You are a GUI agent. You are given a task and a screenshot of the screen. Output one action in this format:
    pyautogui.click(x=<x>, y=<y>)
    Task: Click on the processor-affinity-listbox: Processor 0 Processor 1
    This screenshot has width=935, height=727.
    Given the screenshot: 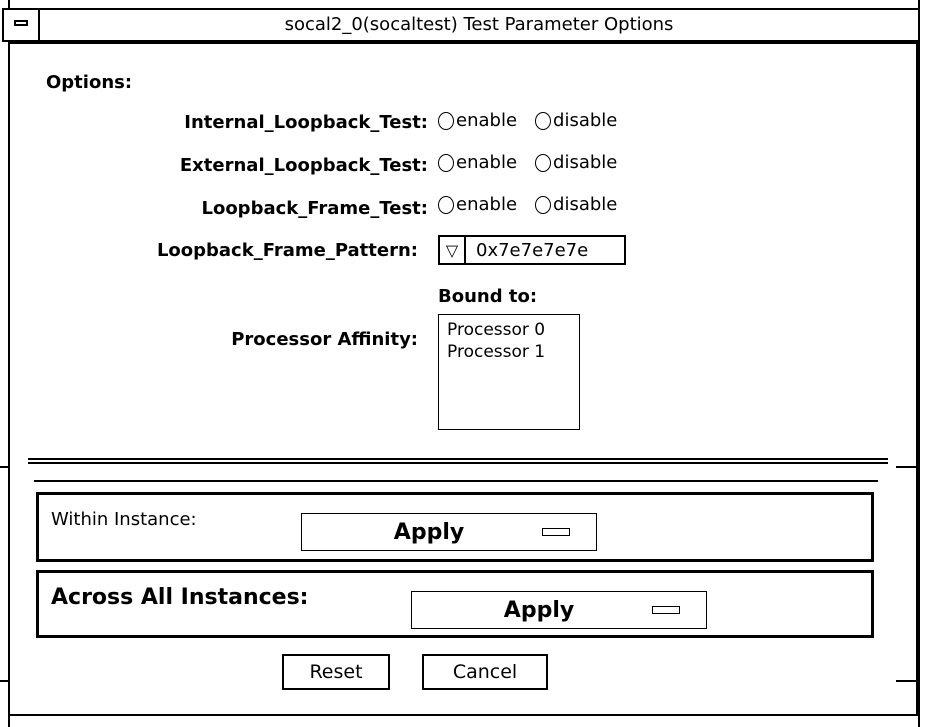 What is the action you would take?
    pyautogui.click(x=509, y=372)
    